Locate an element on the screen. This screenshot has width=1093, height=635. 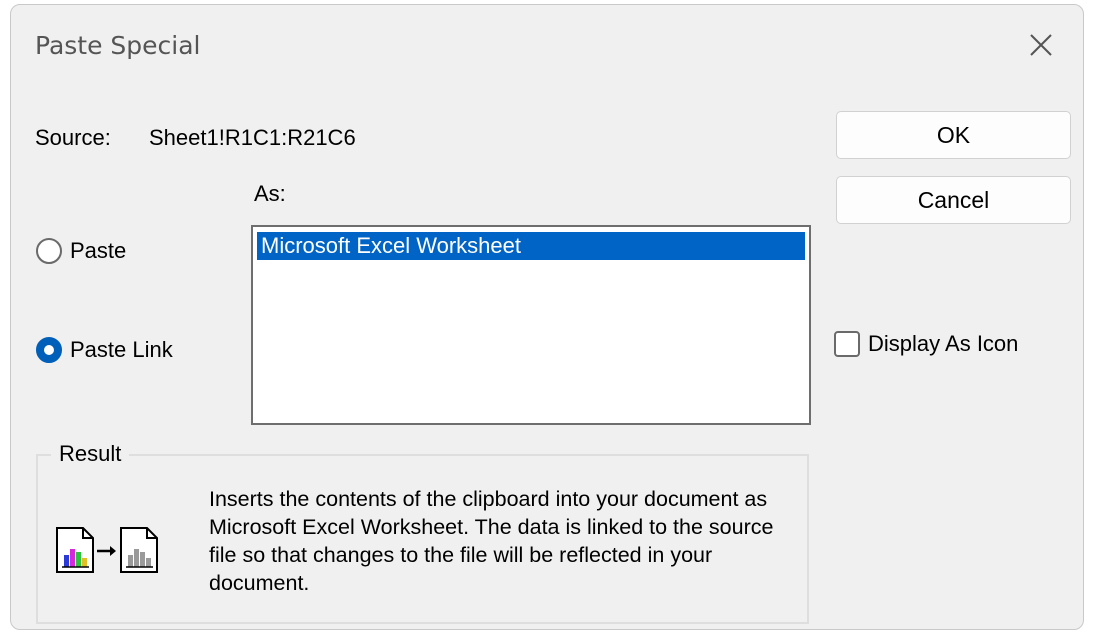
cancel-button: Cancel is located at coordinates (953, 200).